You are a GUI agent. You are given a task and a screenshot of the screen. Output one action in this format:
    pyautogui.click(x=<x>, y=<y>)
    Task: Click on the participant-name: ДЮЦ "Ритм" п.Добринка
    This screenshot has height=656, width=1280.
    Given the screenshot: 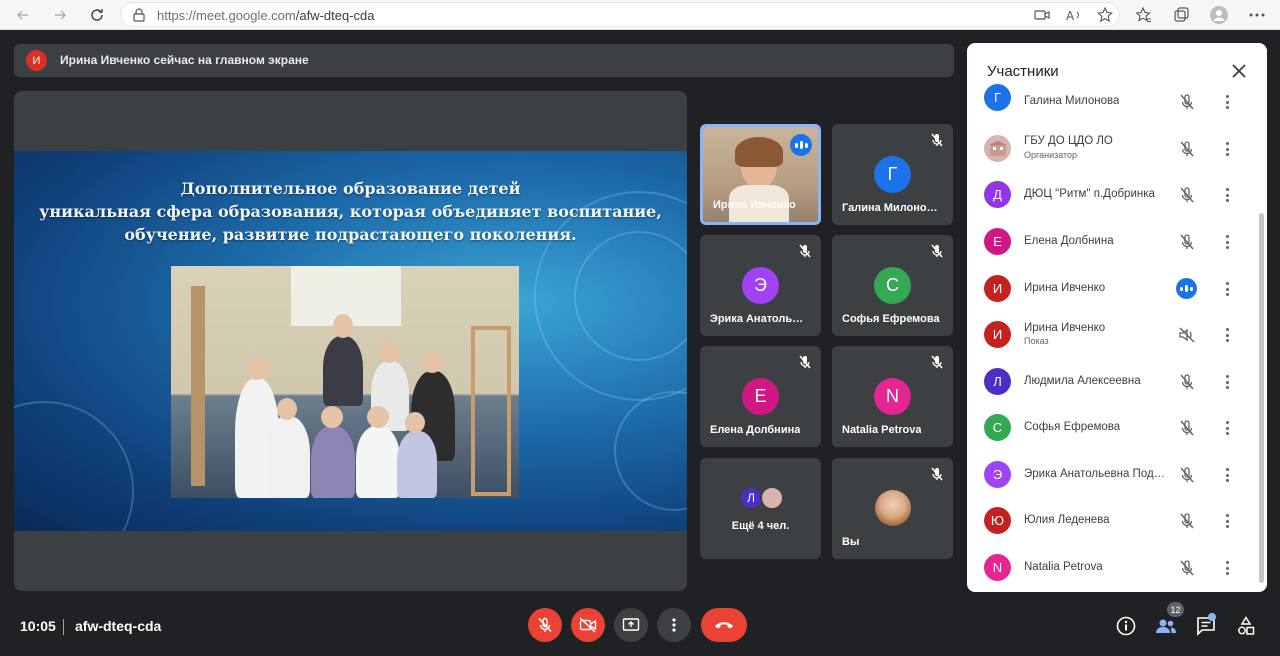 What is the action you would take?
    pyautogui.click(x=1089, y=194)
    